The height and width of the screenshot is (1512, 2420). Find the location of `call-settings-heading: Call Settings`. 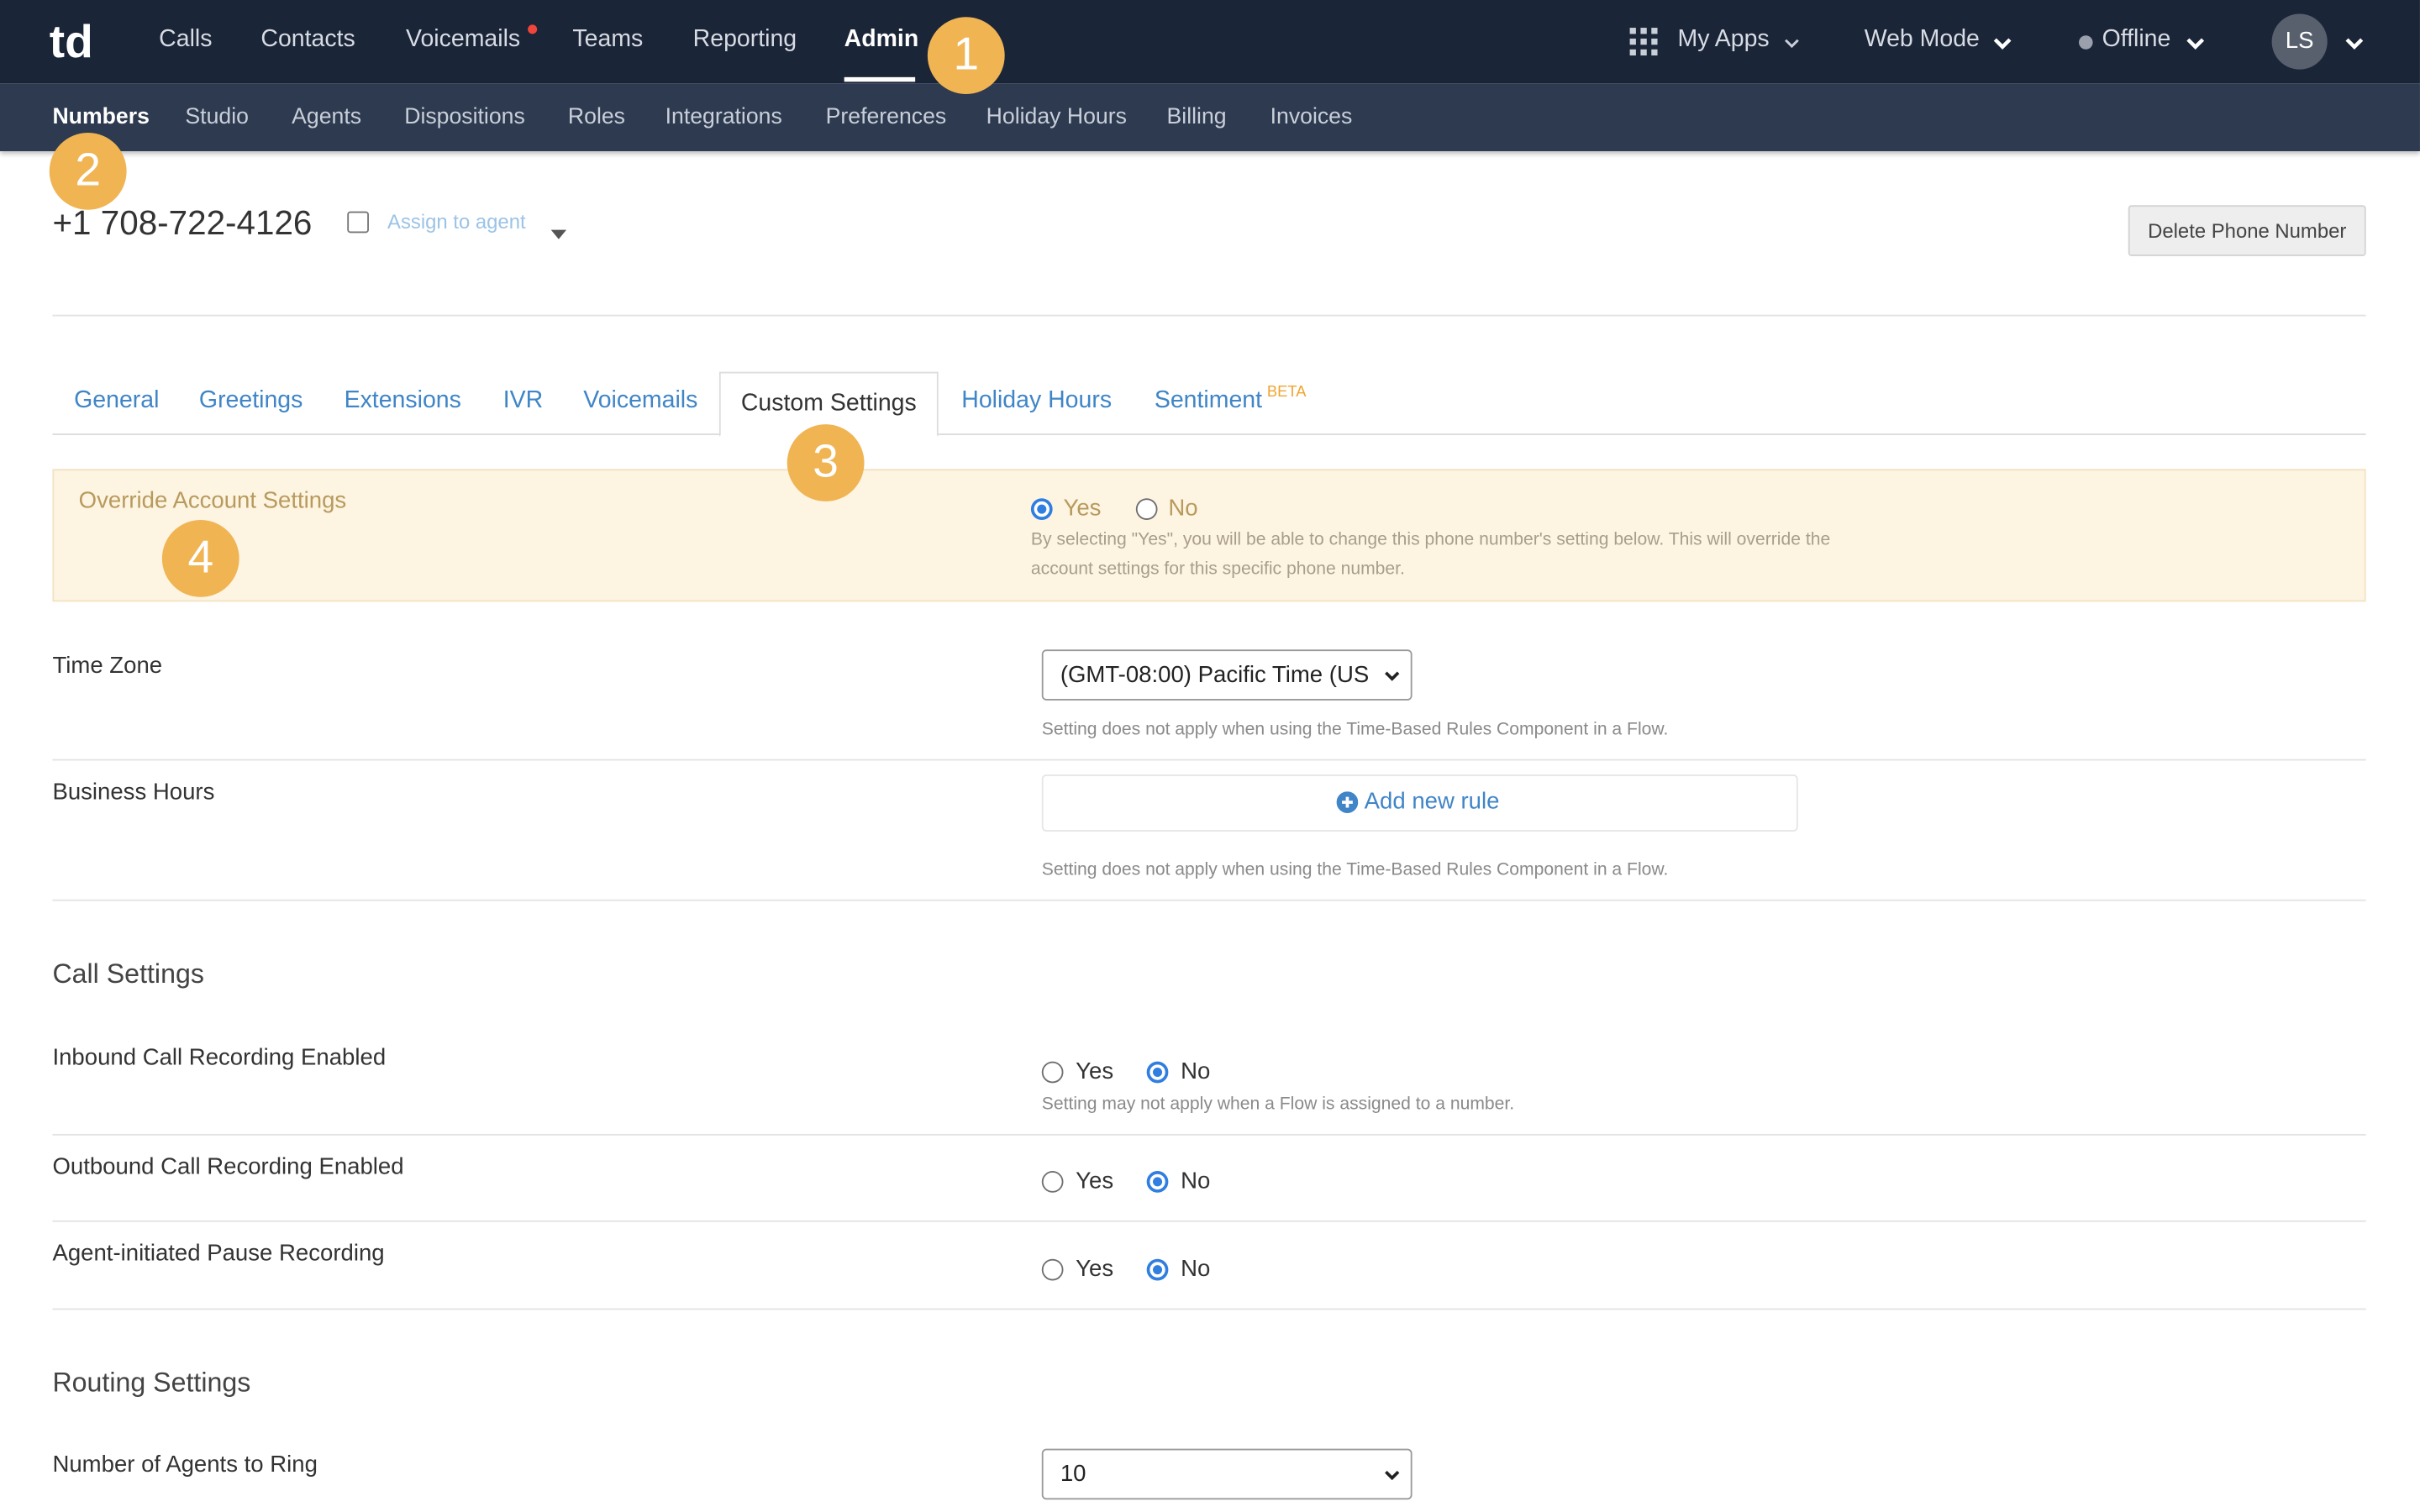

call-settings-heading: Call Settings is located at coordinates (128, 974).